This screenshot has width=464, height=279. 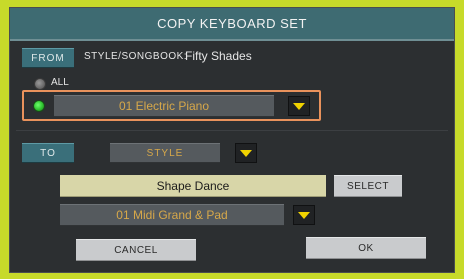 What do you see at coordinates (232, 130) in the screenshot?
I see `section-divider` at bounding box center [232, 130].